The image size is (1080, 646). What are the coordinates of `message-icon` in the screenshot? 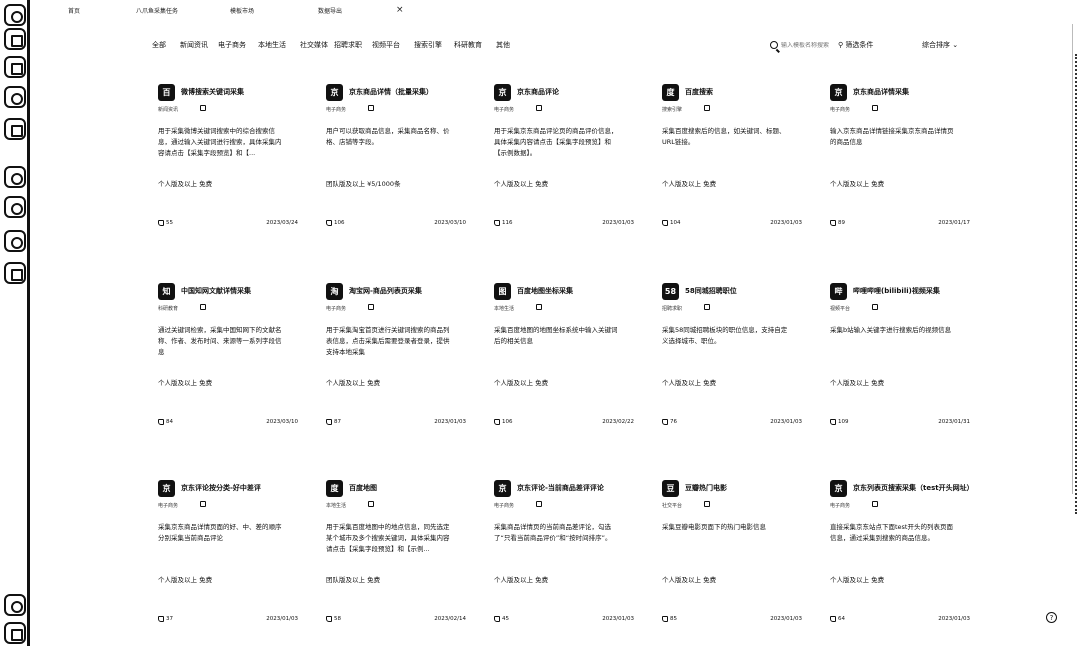 It's located at (15, 605).